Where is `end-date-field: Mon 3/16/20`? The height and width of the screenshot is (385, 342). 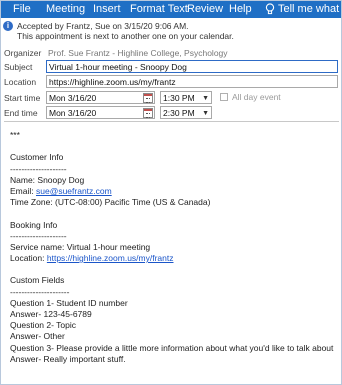
end-date-field: Mon 3/16/20 is located at coordinates (100, 112).